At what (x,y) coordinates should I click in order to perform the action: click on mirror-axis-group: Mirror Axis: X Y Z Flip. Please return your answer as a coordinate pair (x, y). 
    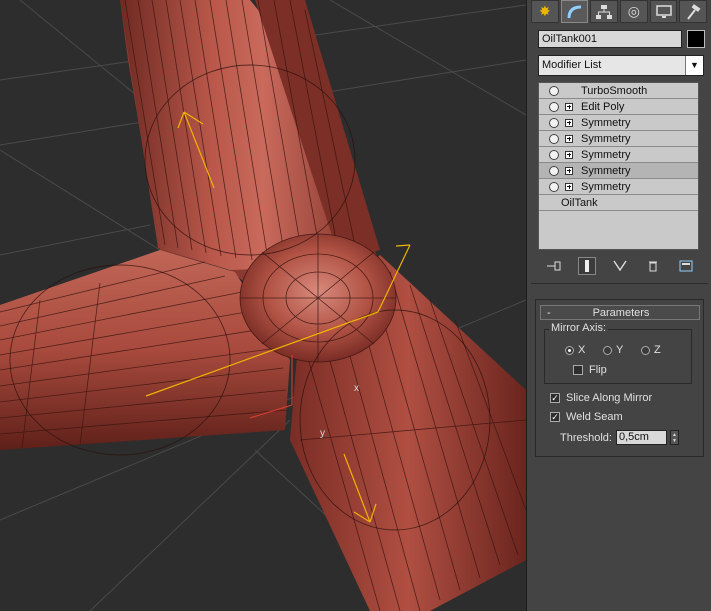
    Looking at the image, I should click on (618, 353).